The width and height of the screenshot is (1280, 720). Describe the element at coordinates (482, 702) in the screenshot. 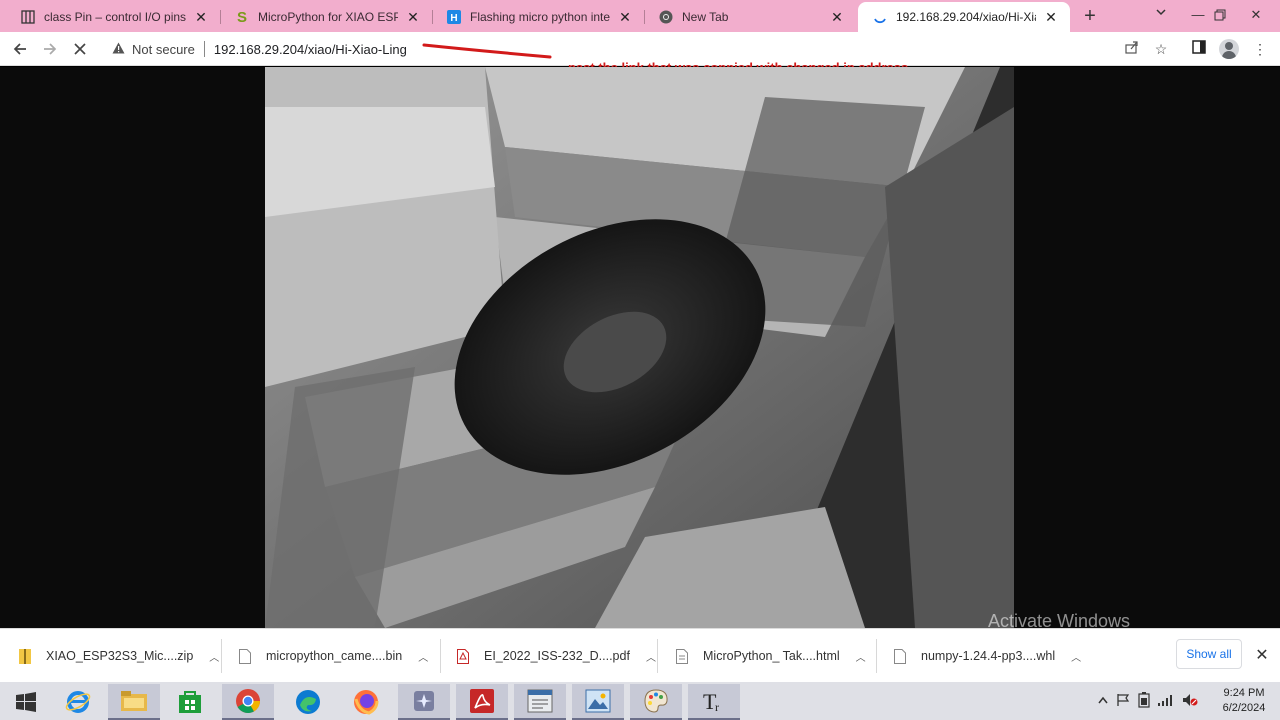

I see `acrobat-icon` at that location.